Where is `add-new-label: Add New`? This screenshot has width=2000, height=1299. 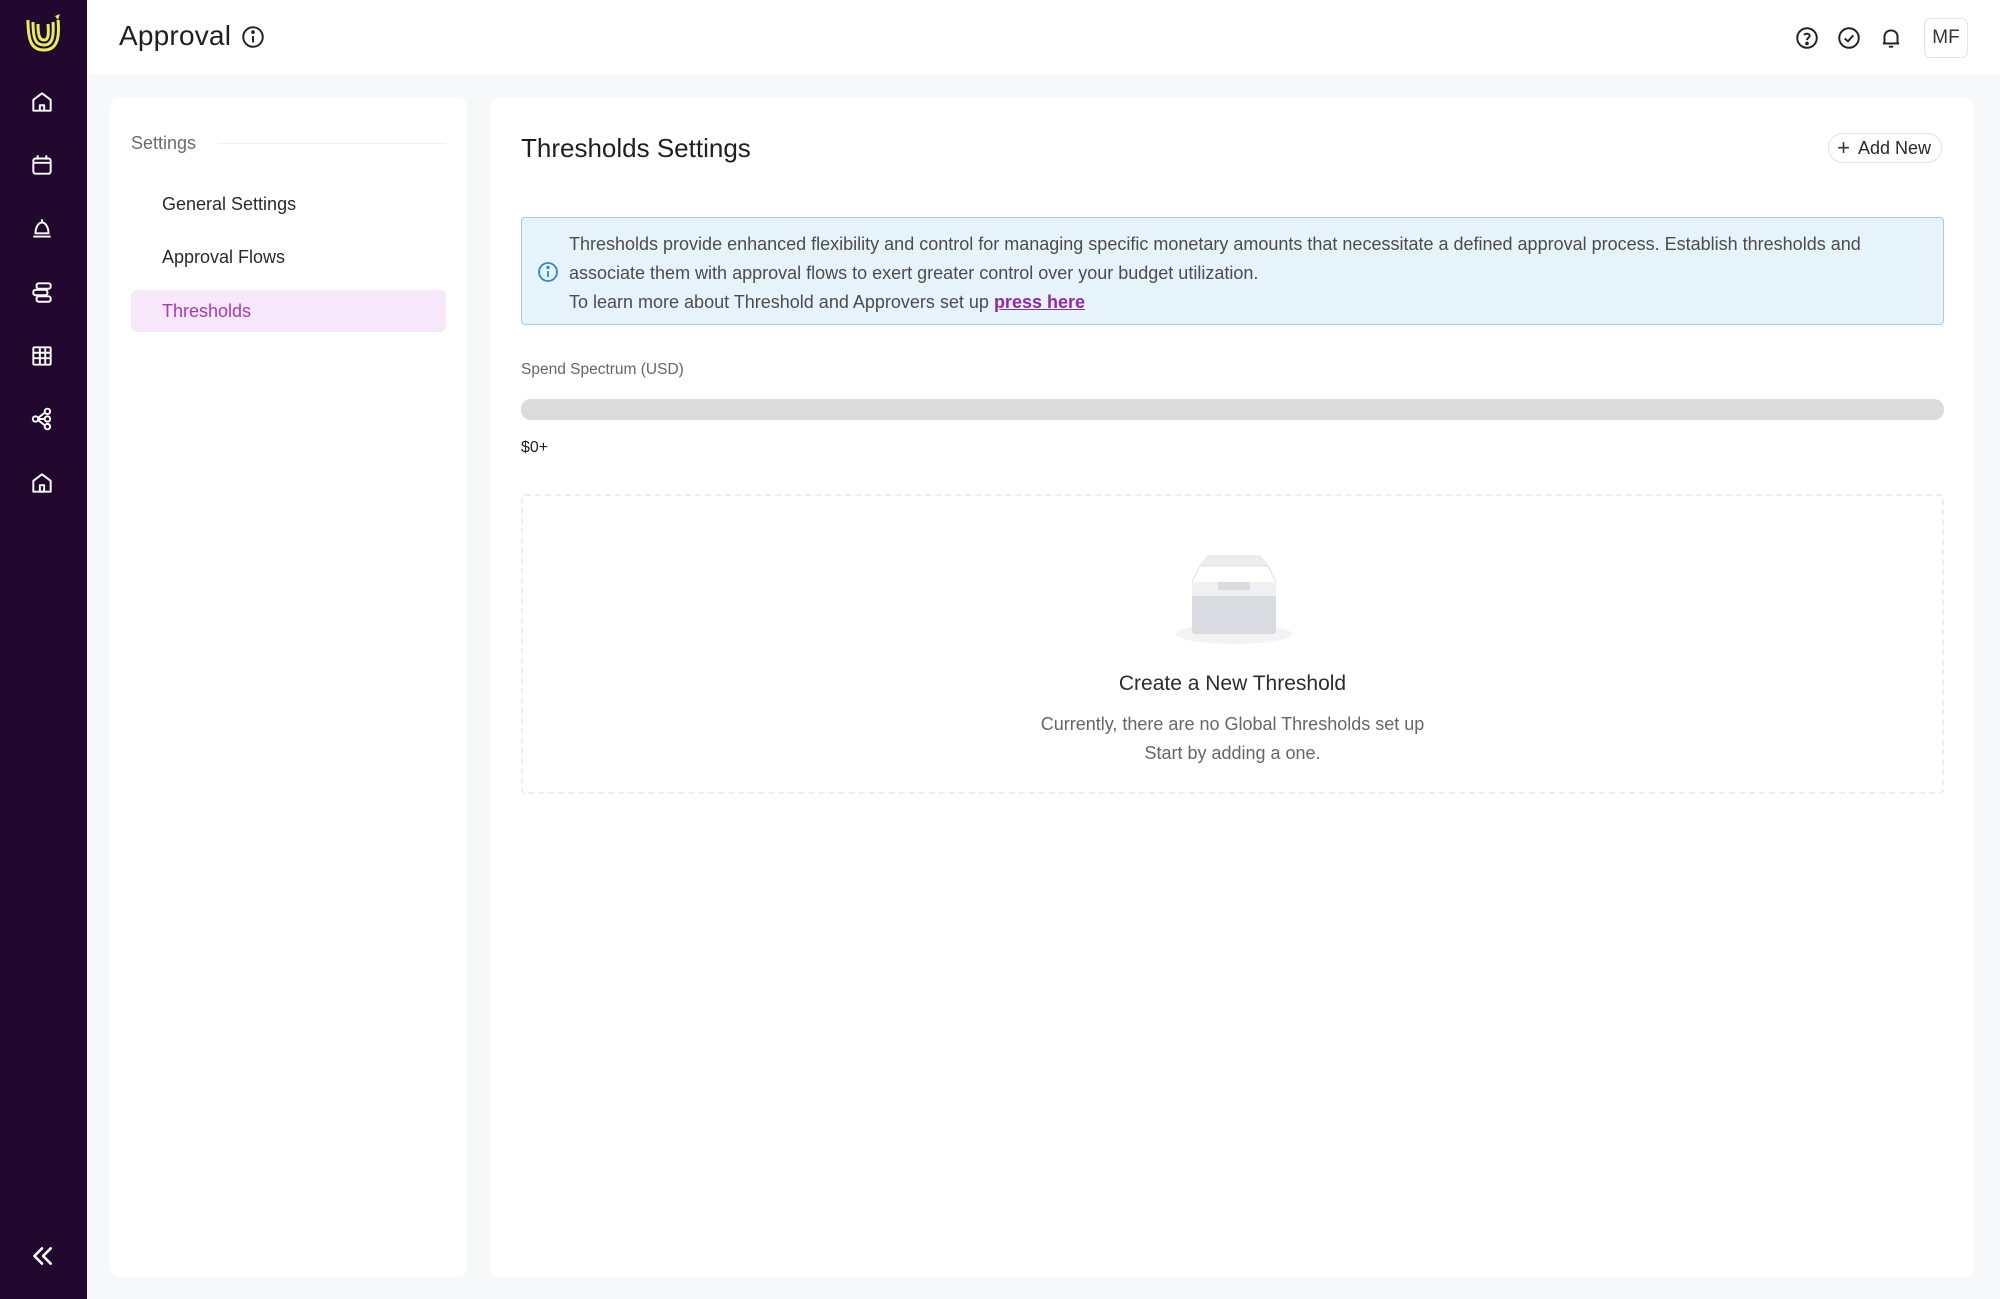 add-new-label: Add New is located at coordinates (1894, 147).